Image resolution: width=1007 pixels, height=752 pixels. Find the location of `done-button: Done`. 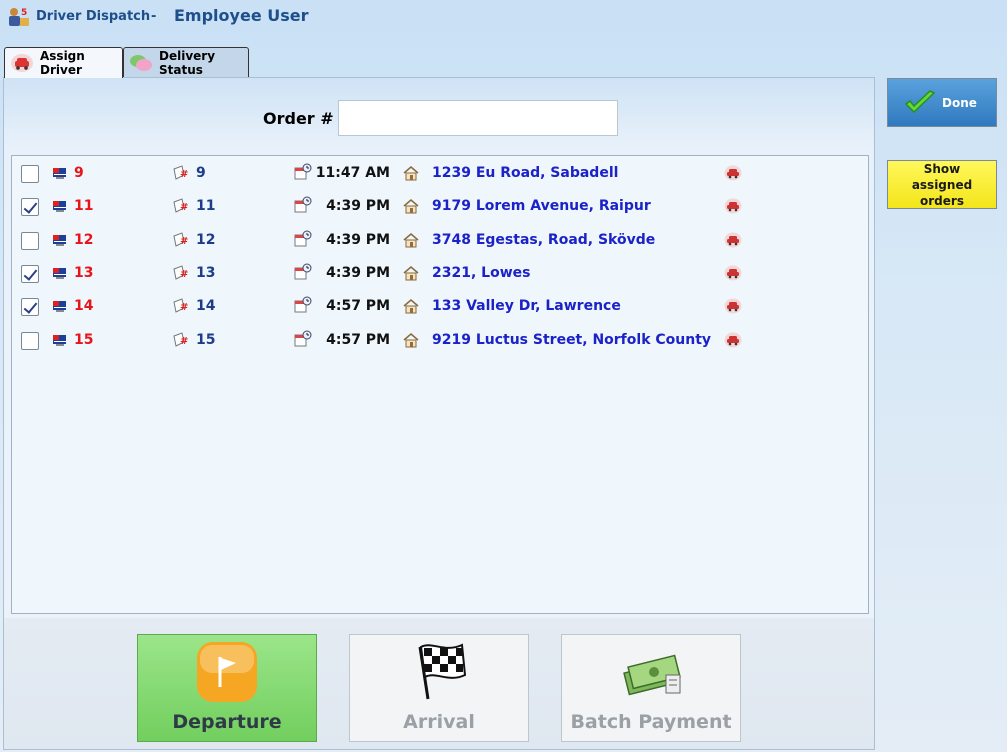

done-button: Done is located at coordinates (942, 102).